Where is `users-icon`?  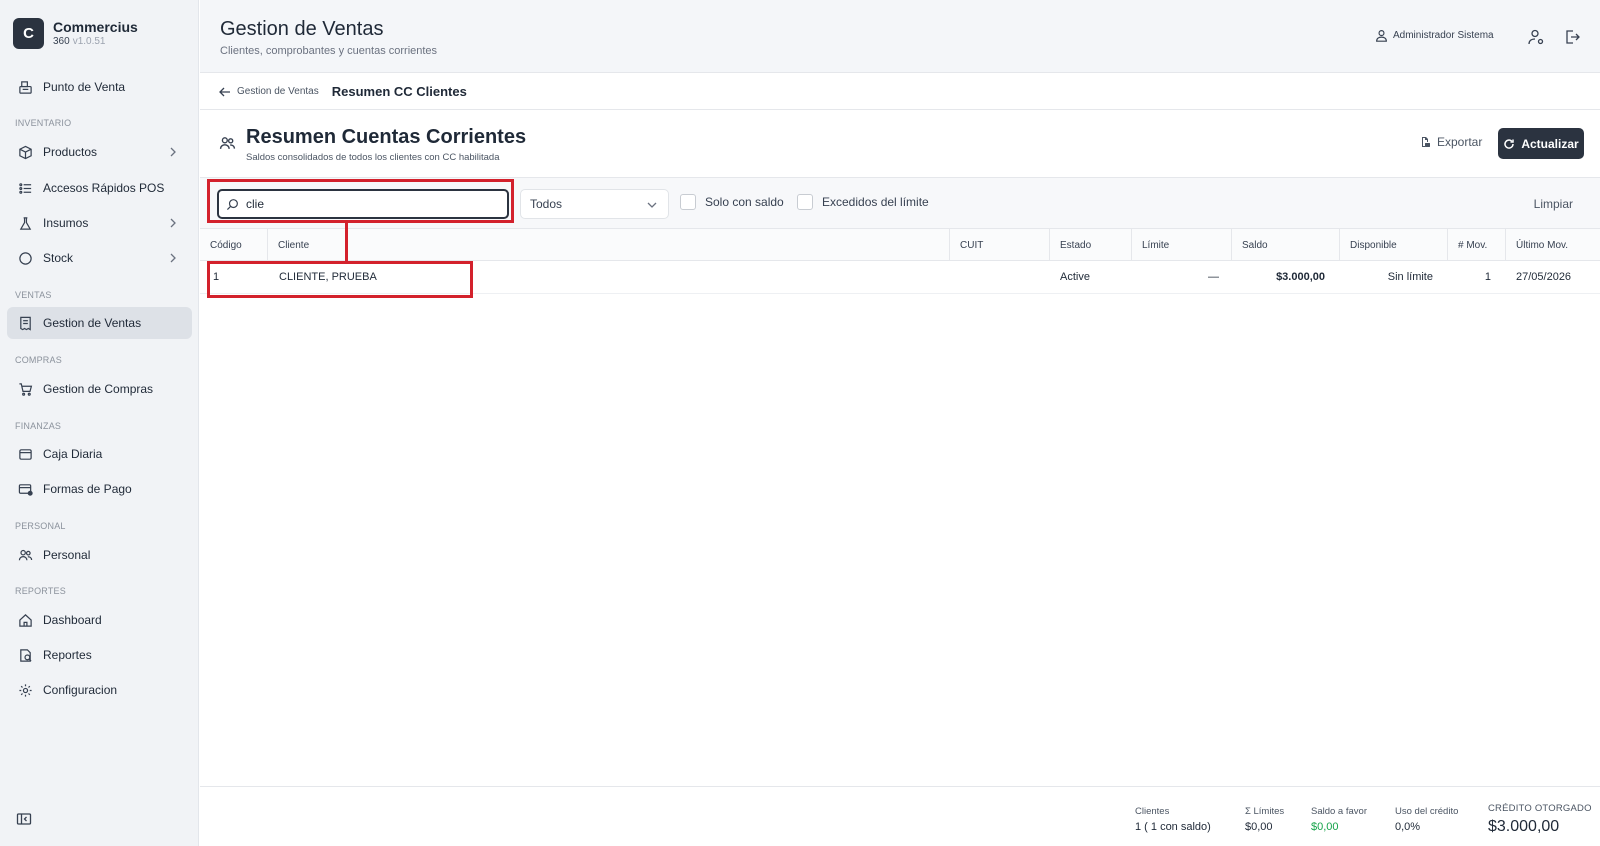
users-icon is located at coordinates (227, 143).